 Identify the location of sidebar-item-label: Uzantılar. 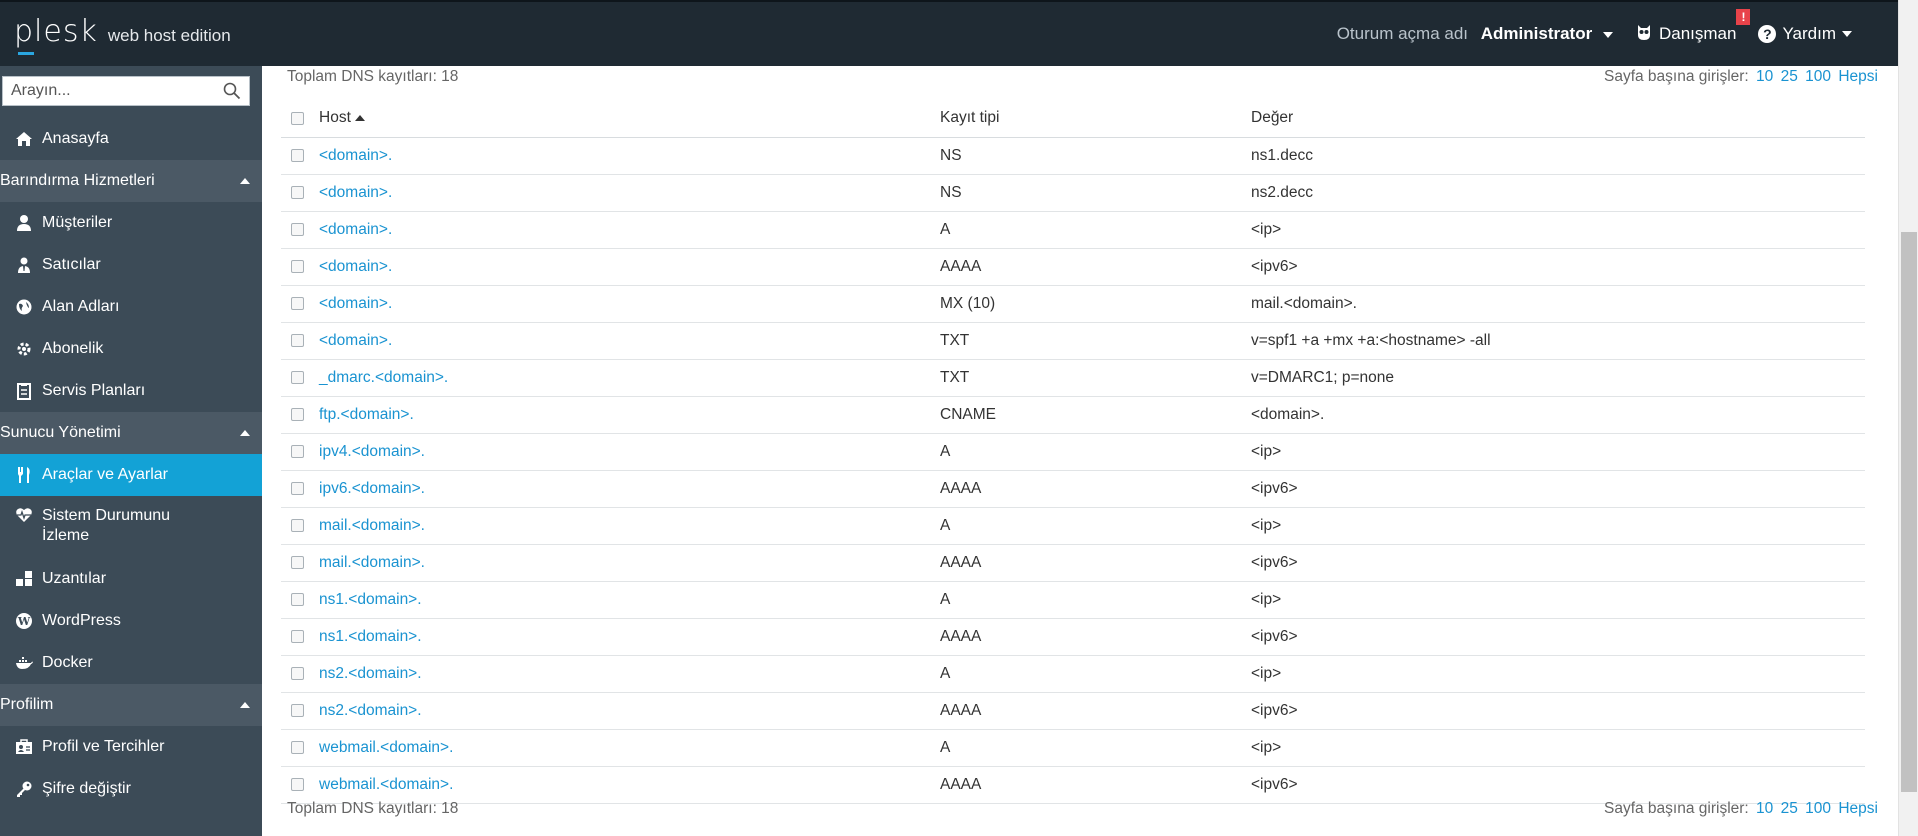
(74, 578).